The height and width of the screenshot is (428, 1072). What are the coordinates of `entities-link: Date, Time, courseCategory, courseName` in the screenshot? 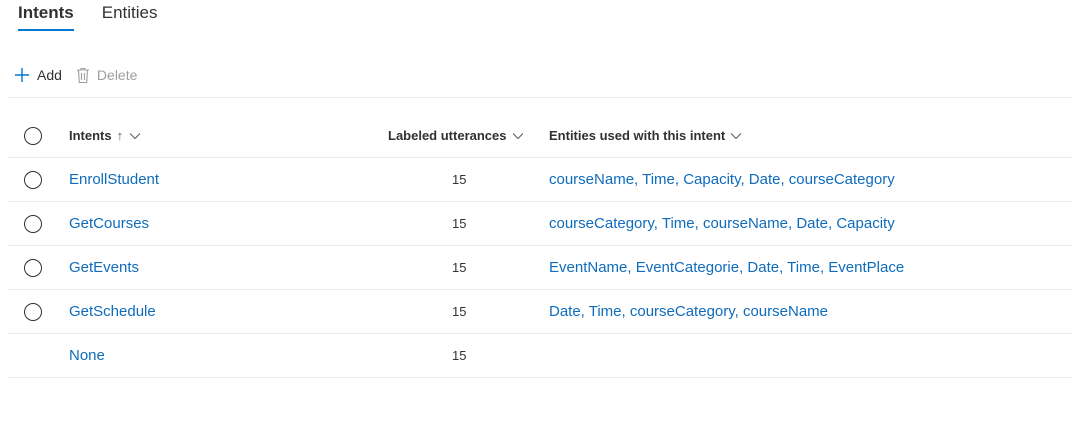 It's located at (688, 311).